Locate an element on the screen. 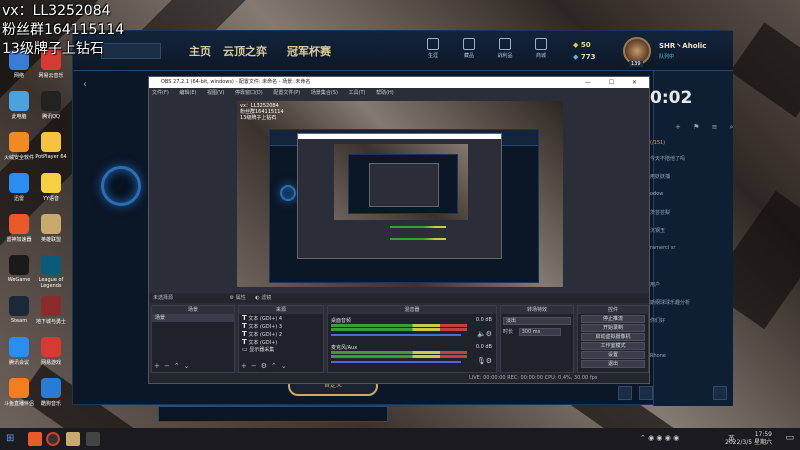 The height and width of the screenshot is (450, 800). username: SHR丶Aholic is located at coordinates (682, 46).